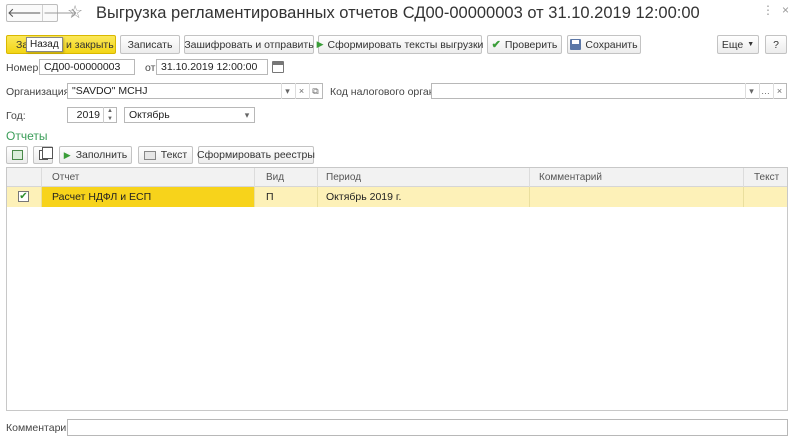 This screenshot has width=797, height=441. I want to click on chevron-up-icon: ▲, so click(110, 111).